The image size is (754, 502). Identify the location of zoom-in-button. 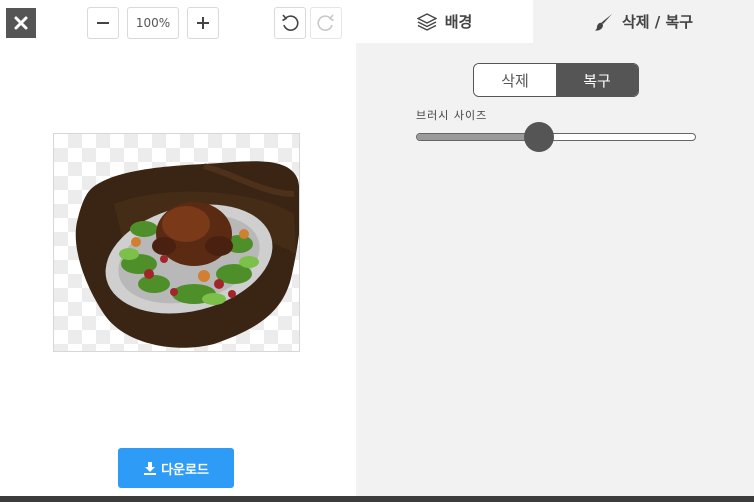
(203, 23).